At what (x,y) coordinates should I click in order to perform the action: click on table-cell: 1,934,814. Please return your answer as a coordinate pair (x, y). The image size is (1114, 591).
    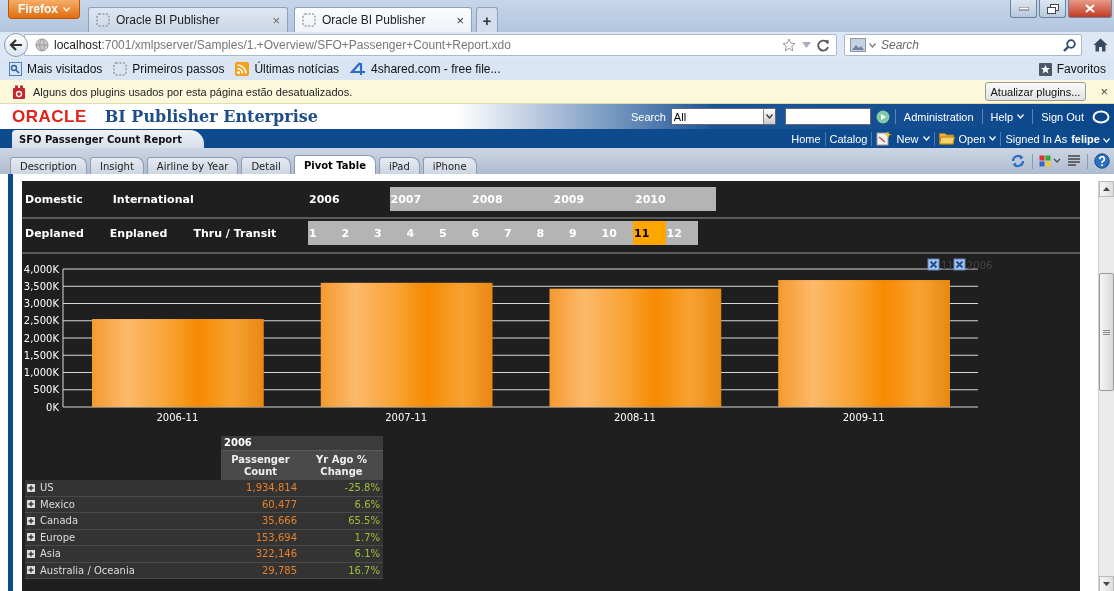
    Looking at the image, I should click on (260, 488).